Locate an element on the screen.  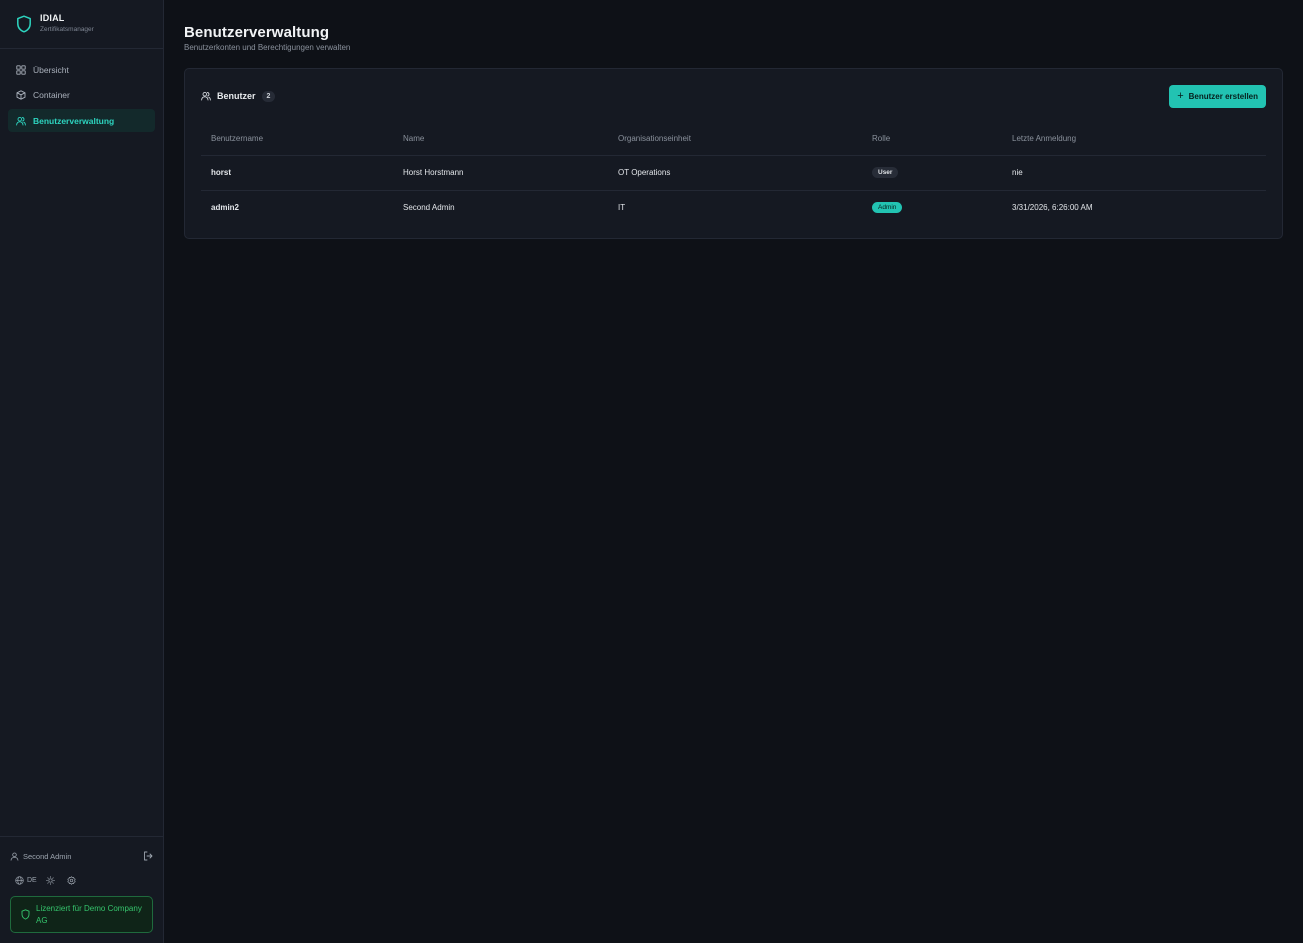
column-header-org-unit: Organisationseinheit is located at coordinates (735, 139).